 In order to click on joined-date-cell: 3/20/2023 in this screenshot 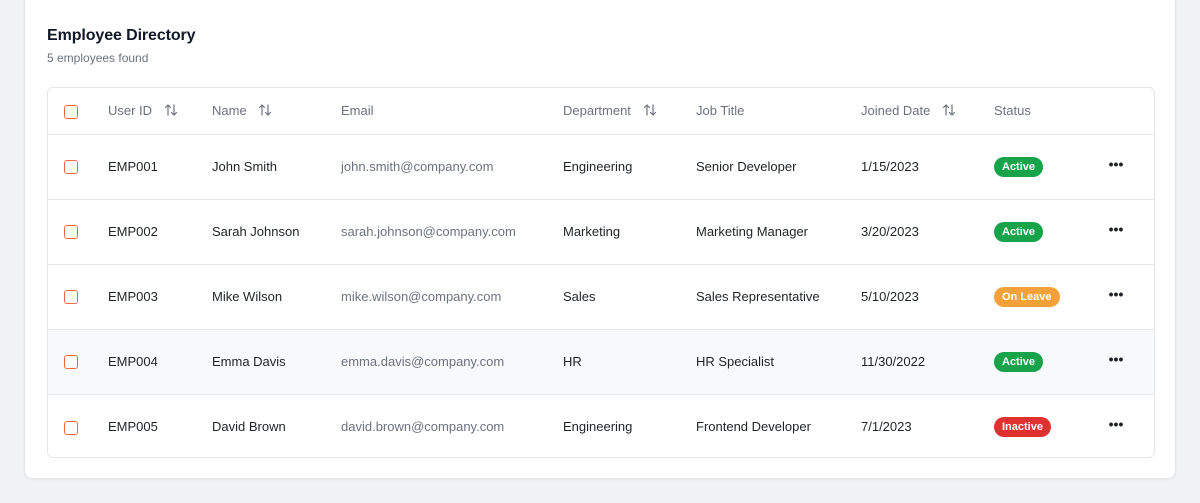, I will do `click(890, 231)`.